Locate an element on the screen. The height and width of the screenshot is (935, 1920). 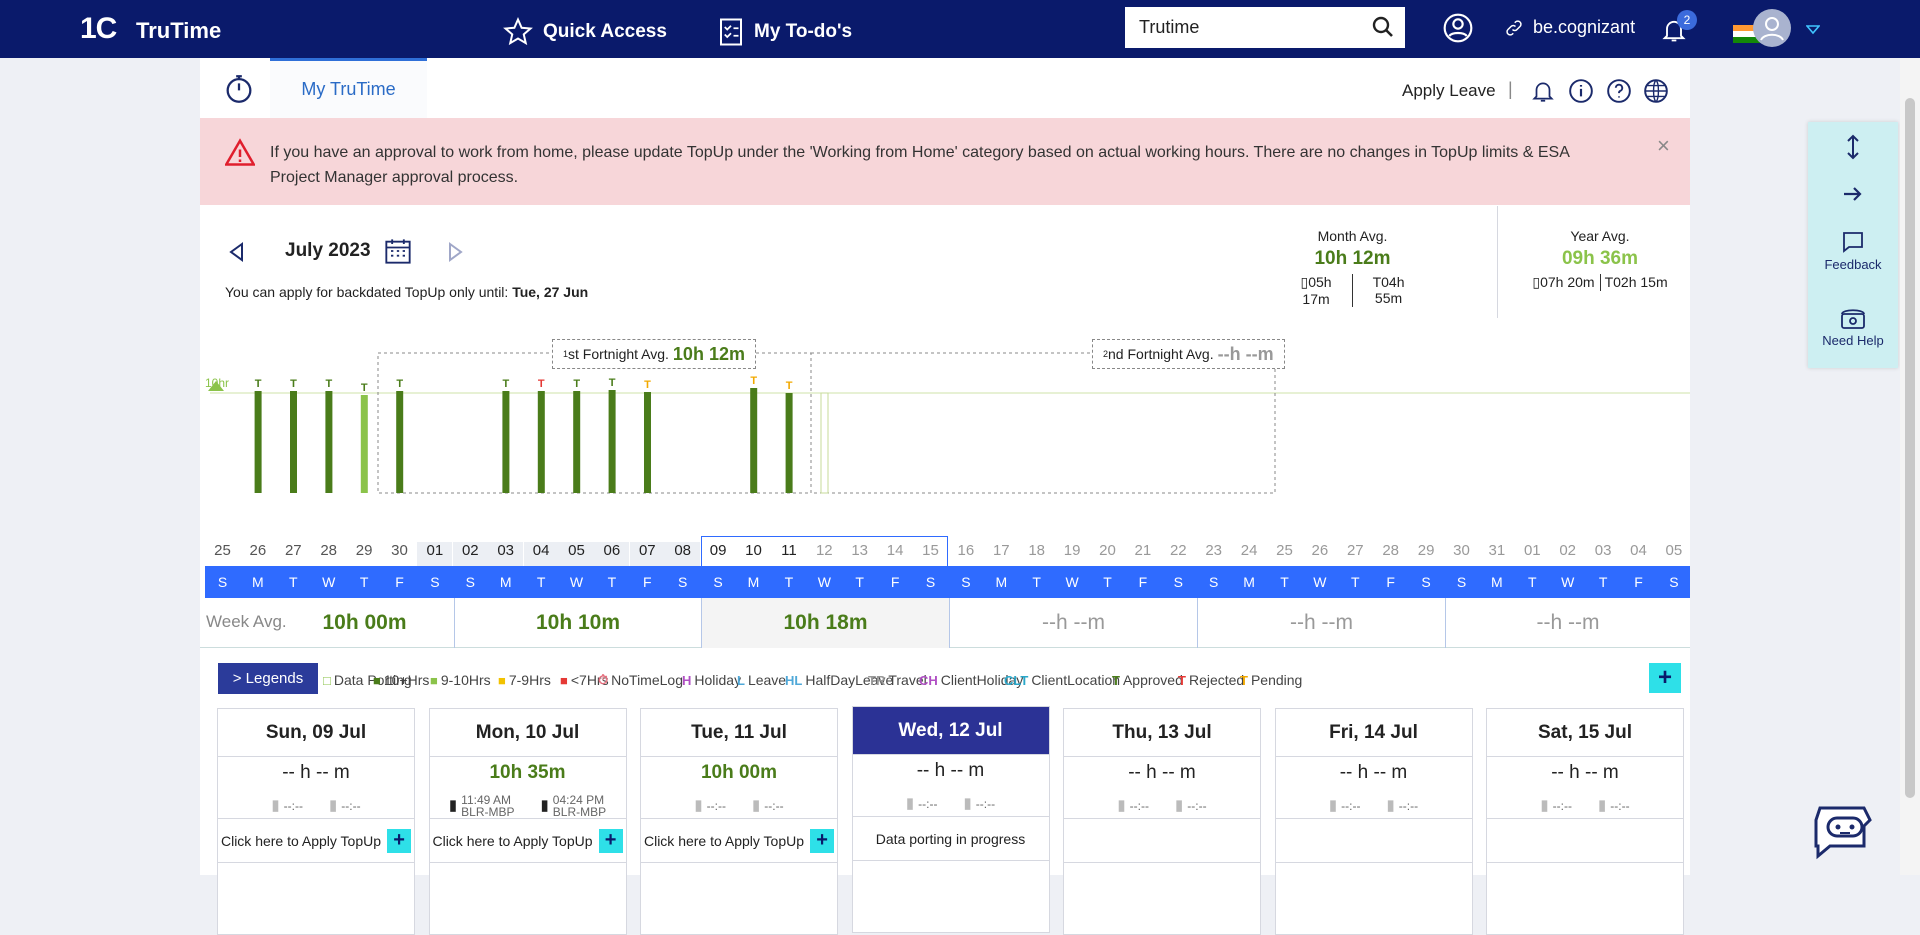
week-avg-6: --h --m is located at coordinates (1568, 622).